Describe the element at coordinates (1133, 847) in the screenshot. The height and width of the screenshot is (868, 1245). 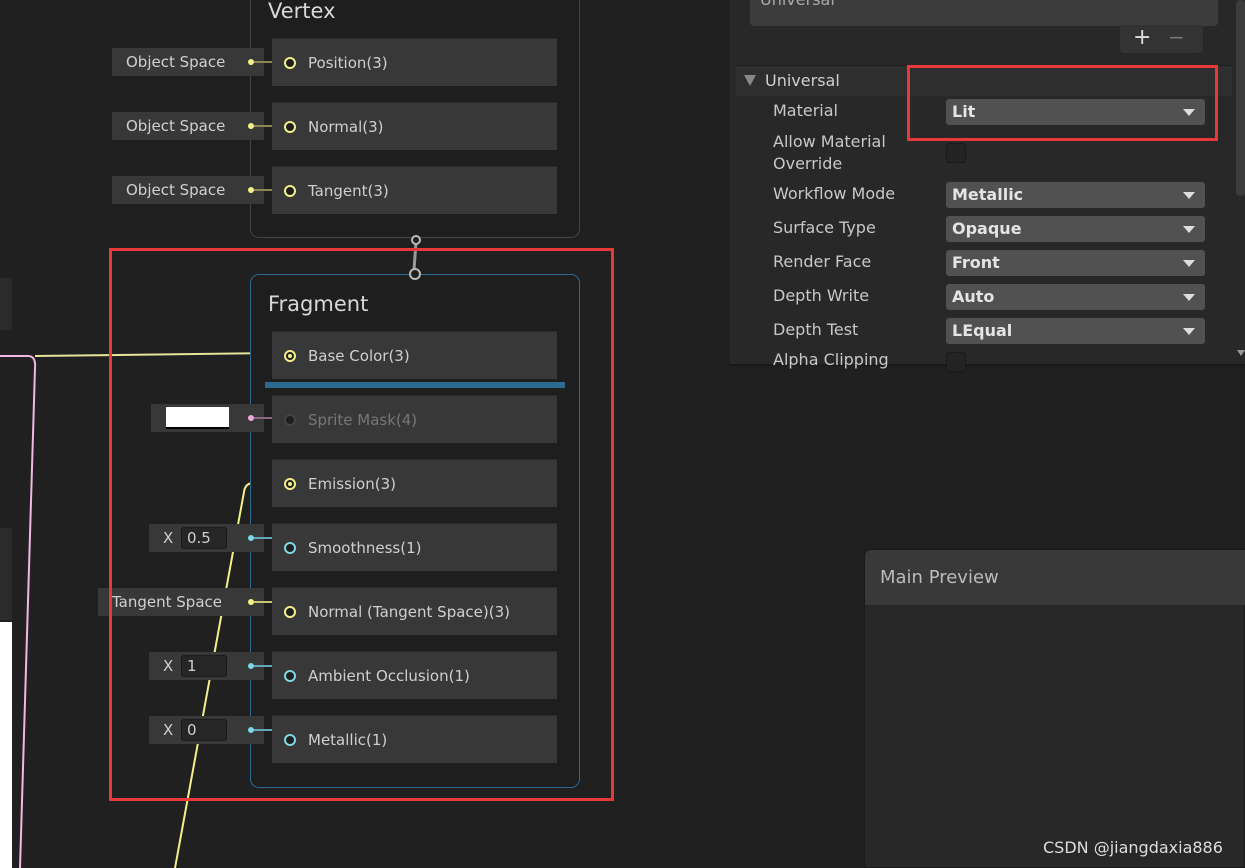
I see `watermark: CSDN @jiangdaxia886` at that location.